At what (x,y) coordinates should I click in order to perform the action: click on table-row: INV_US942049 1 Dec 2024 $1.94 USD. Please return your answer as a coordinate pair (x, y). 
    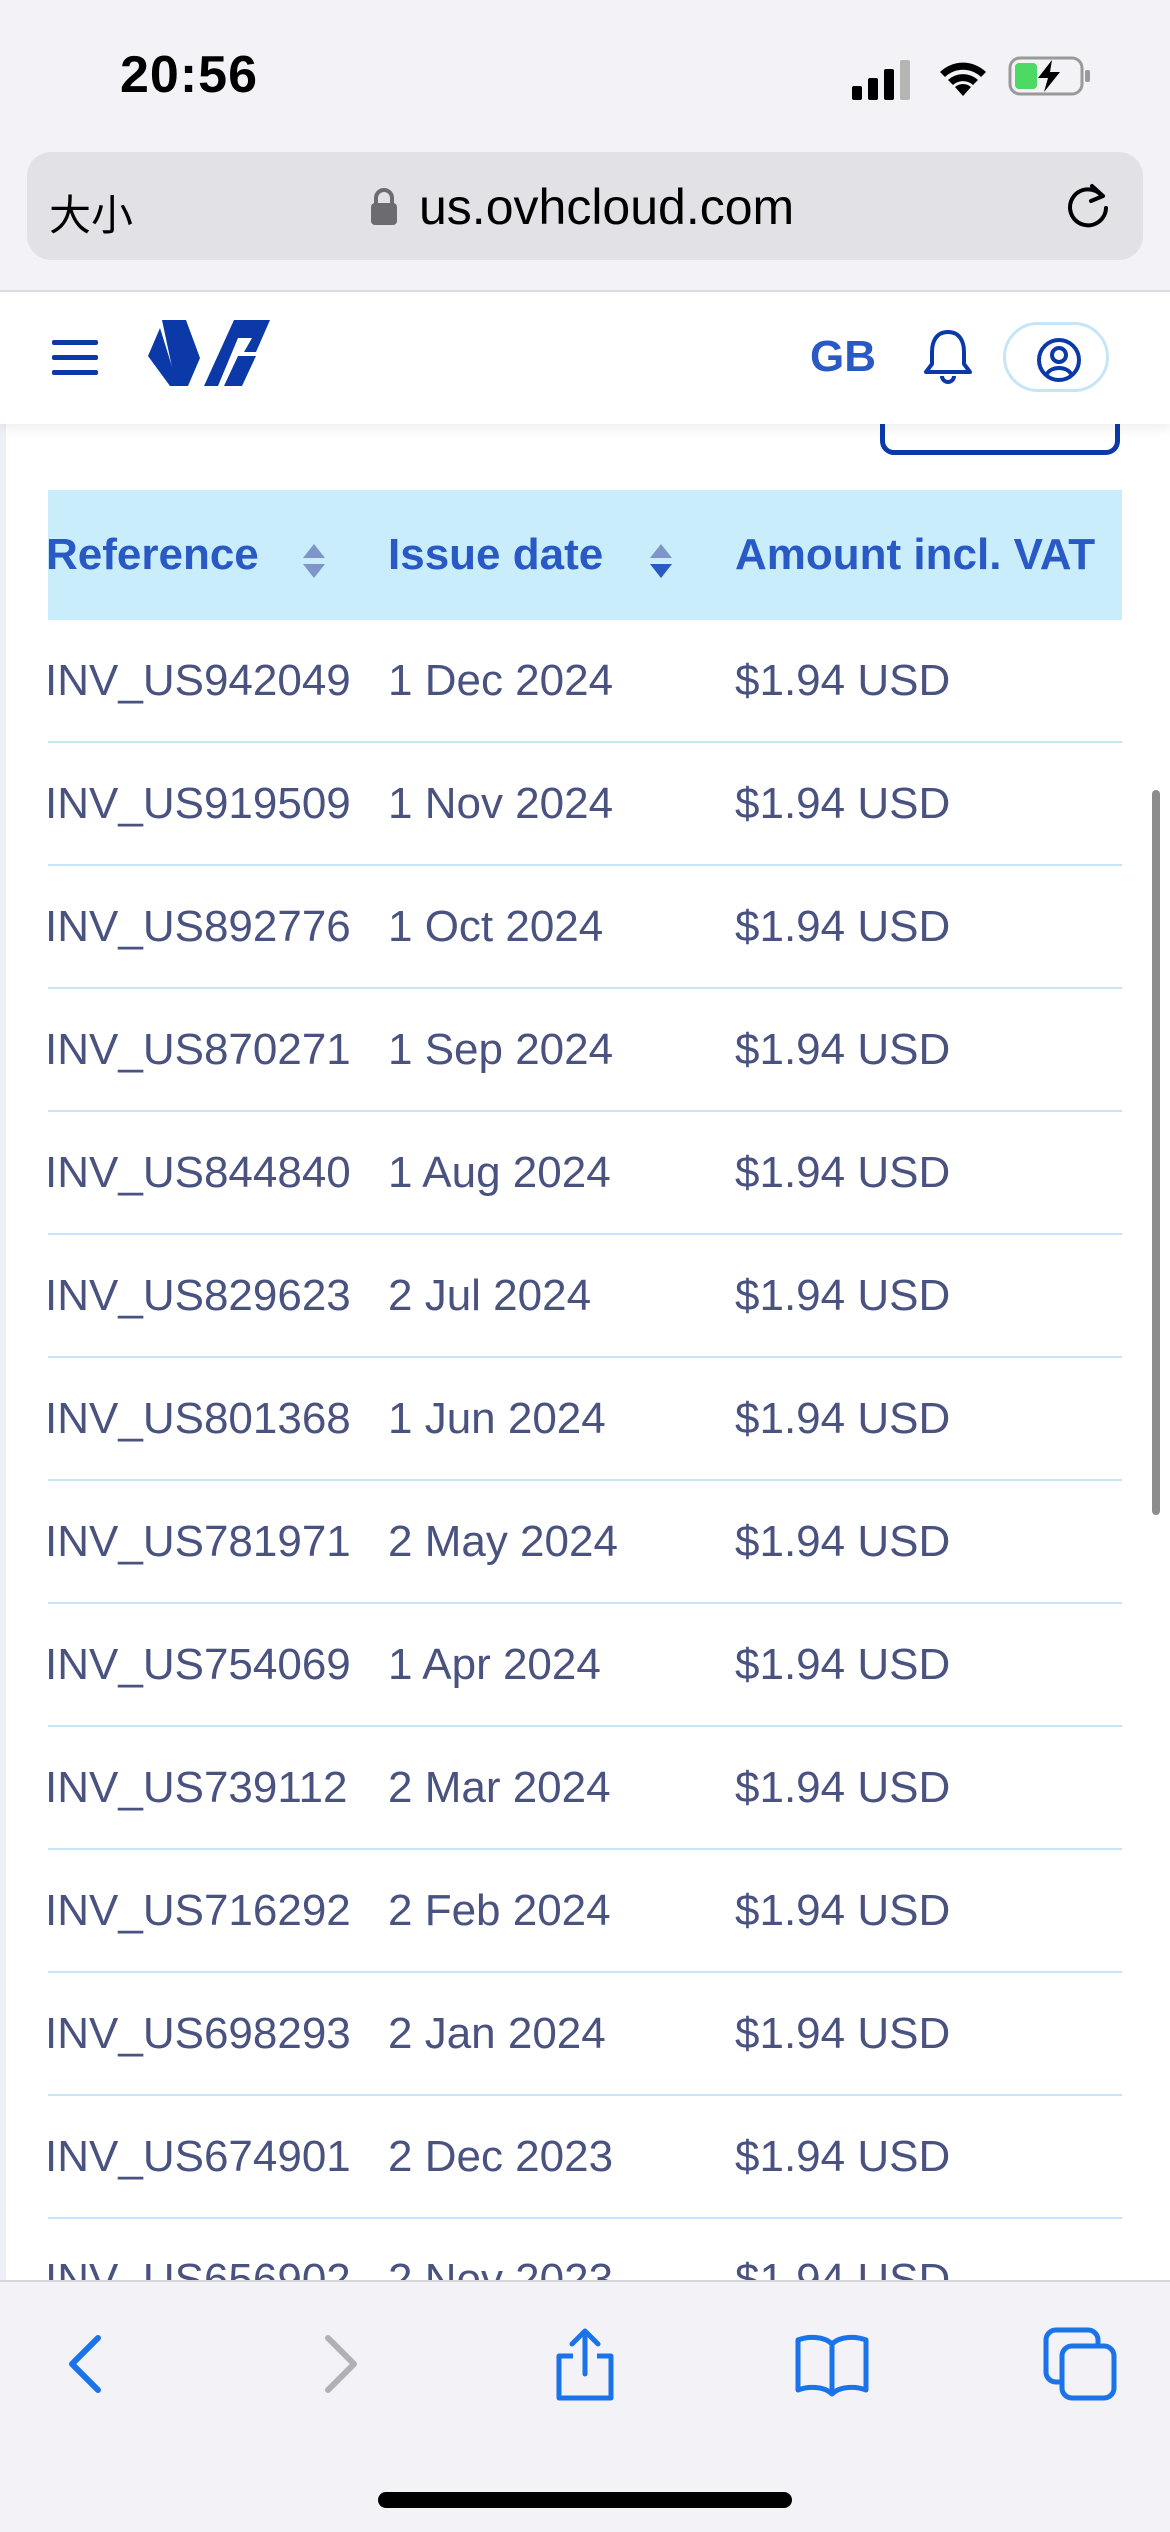
    Looking at the image, I should click on (583, 681).